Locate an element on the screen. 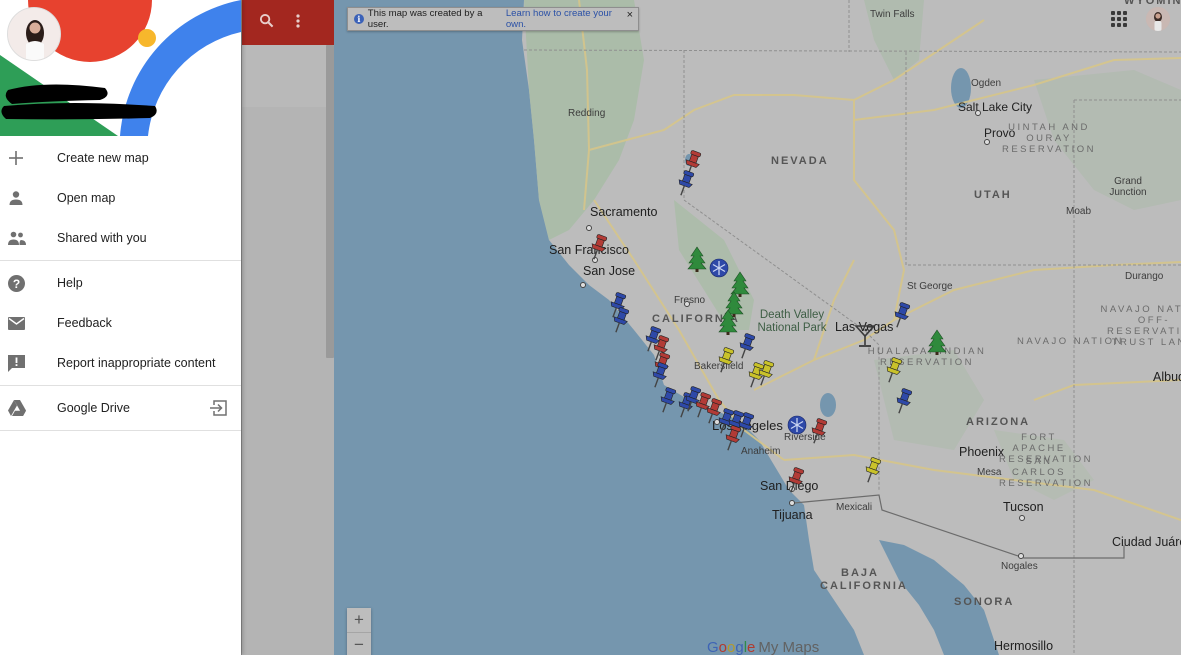 The height and width of the screenshot is (655, 1181). zoom-controls: + − is located at coordinates (359, 631).